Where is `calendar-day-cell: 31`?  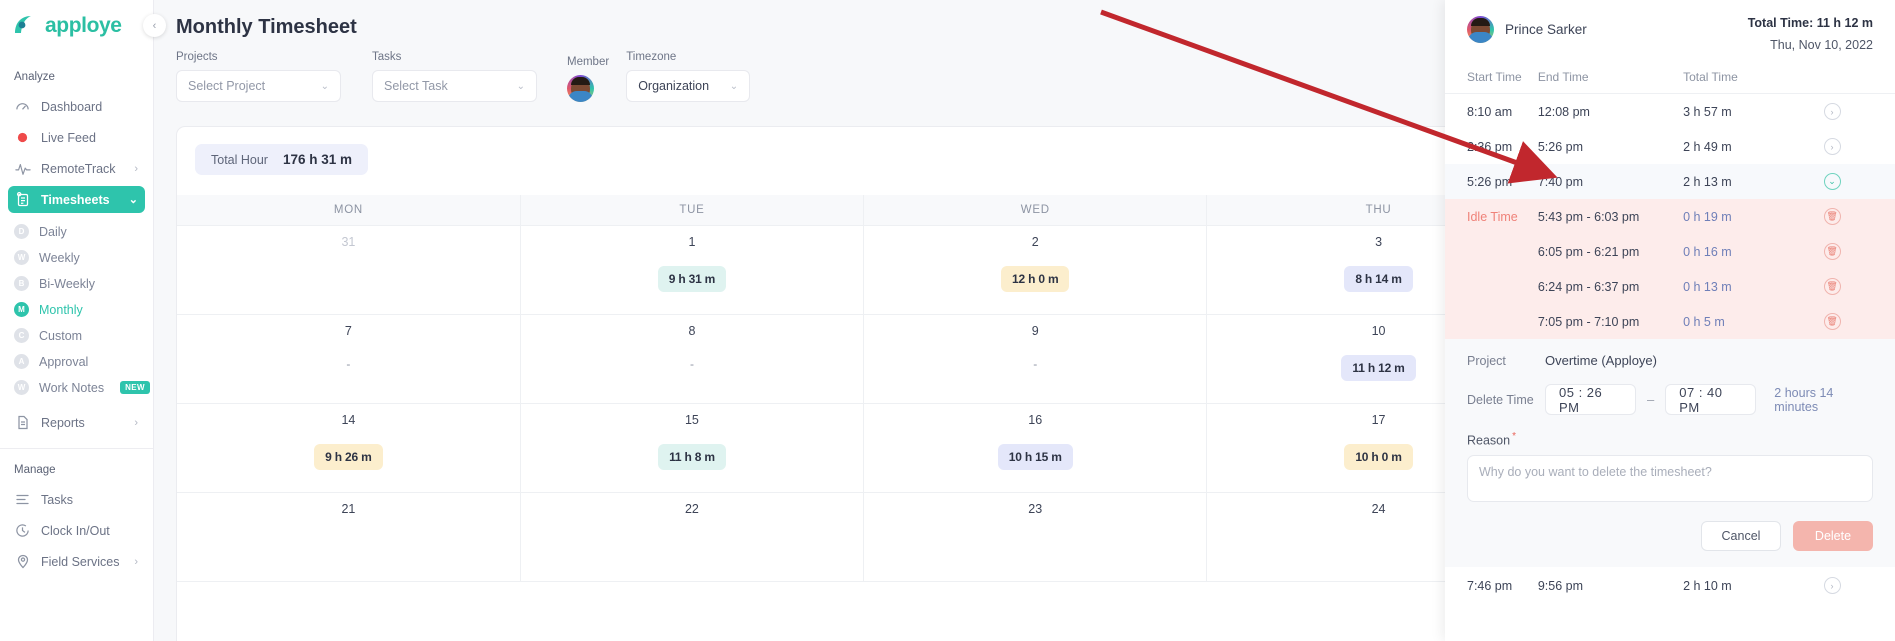
calendar-day-cell: 31 is located at coordinates (349, 270).